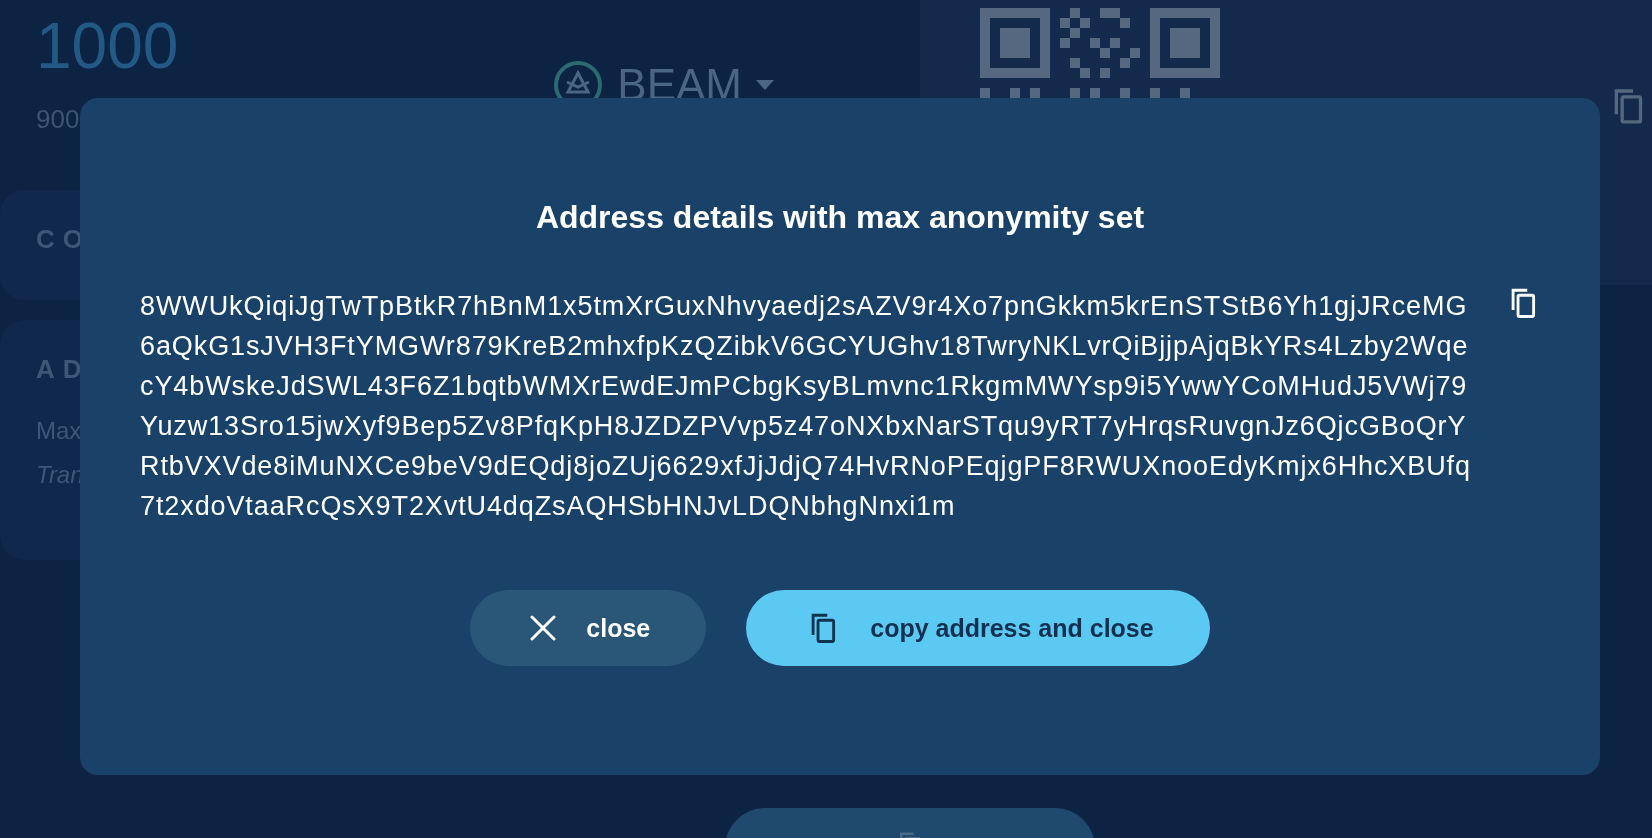 The image size is (1652, 838). Describe the element at coordinates (1100, 53) in the screenshot. I see `qr-code-icon` at that location.